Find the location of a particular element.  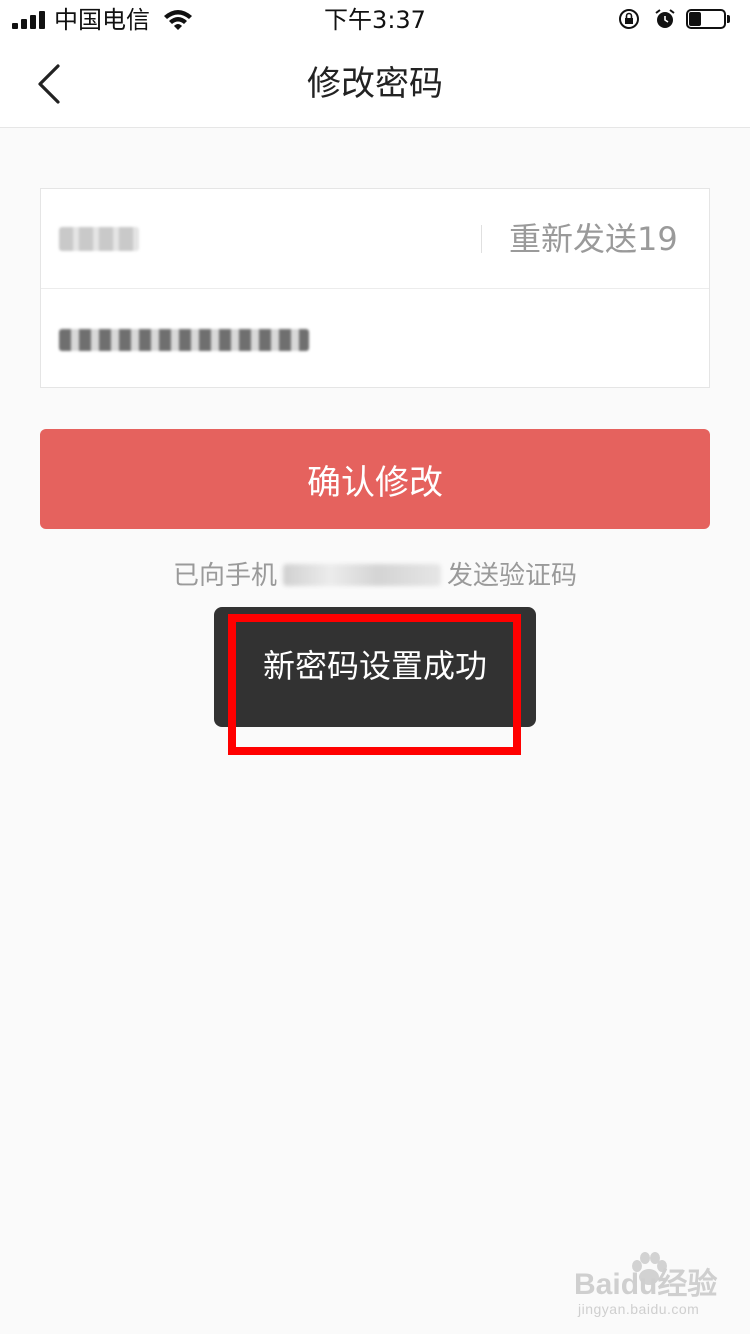

new-password-input is located at coordinates (184, 340).